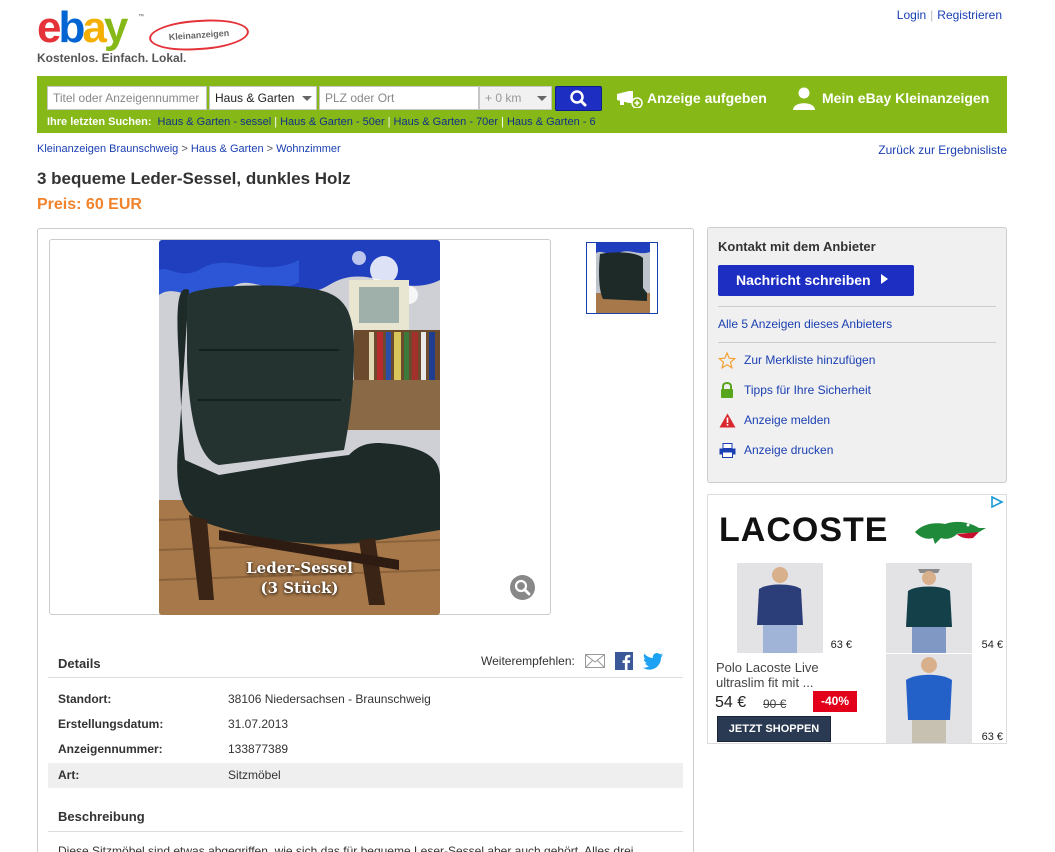 This screenshot has width=1055, height=852. I want to click on twitter-icon, so click(652, 661).